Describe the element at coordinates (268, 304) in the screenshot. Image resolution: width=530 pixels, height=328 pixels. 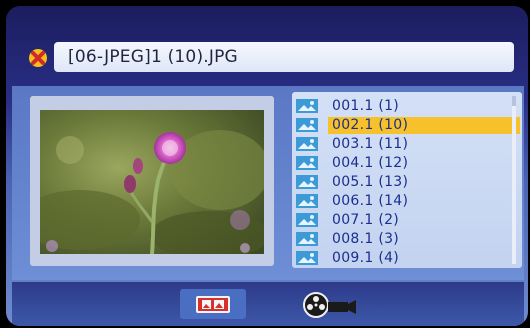
I see `mode-bar` at that location.